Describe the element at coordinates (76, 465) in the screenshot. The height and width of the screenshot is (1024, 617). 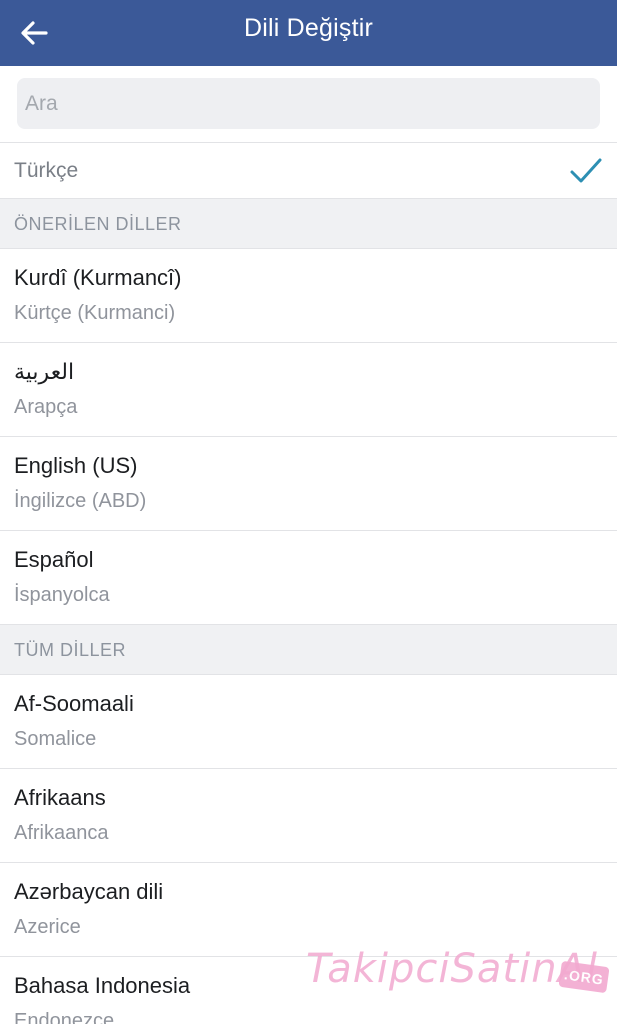
I see `language-name: English (US)` at that location.